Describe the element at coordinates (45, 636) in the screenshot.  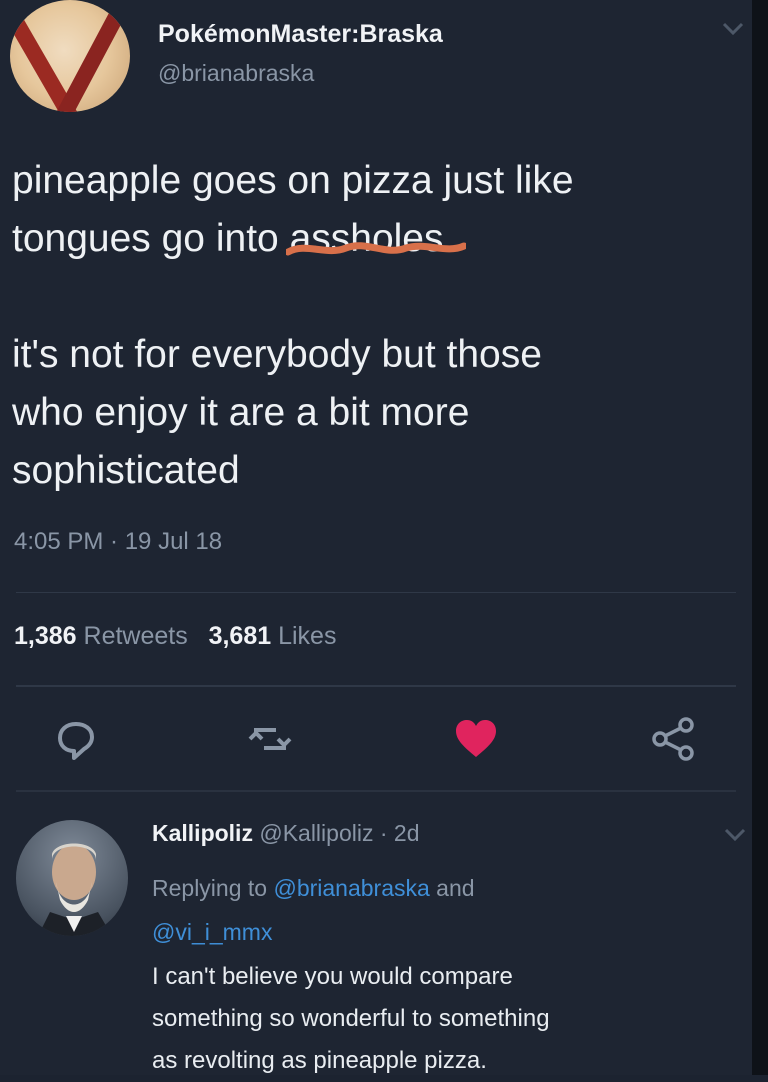
I see `retweet-count: 1,386` at that location.